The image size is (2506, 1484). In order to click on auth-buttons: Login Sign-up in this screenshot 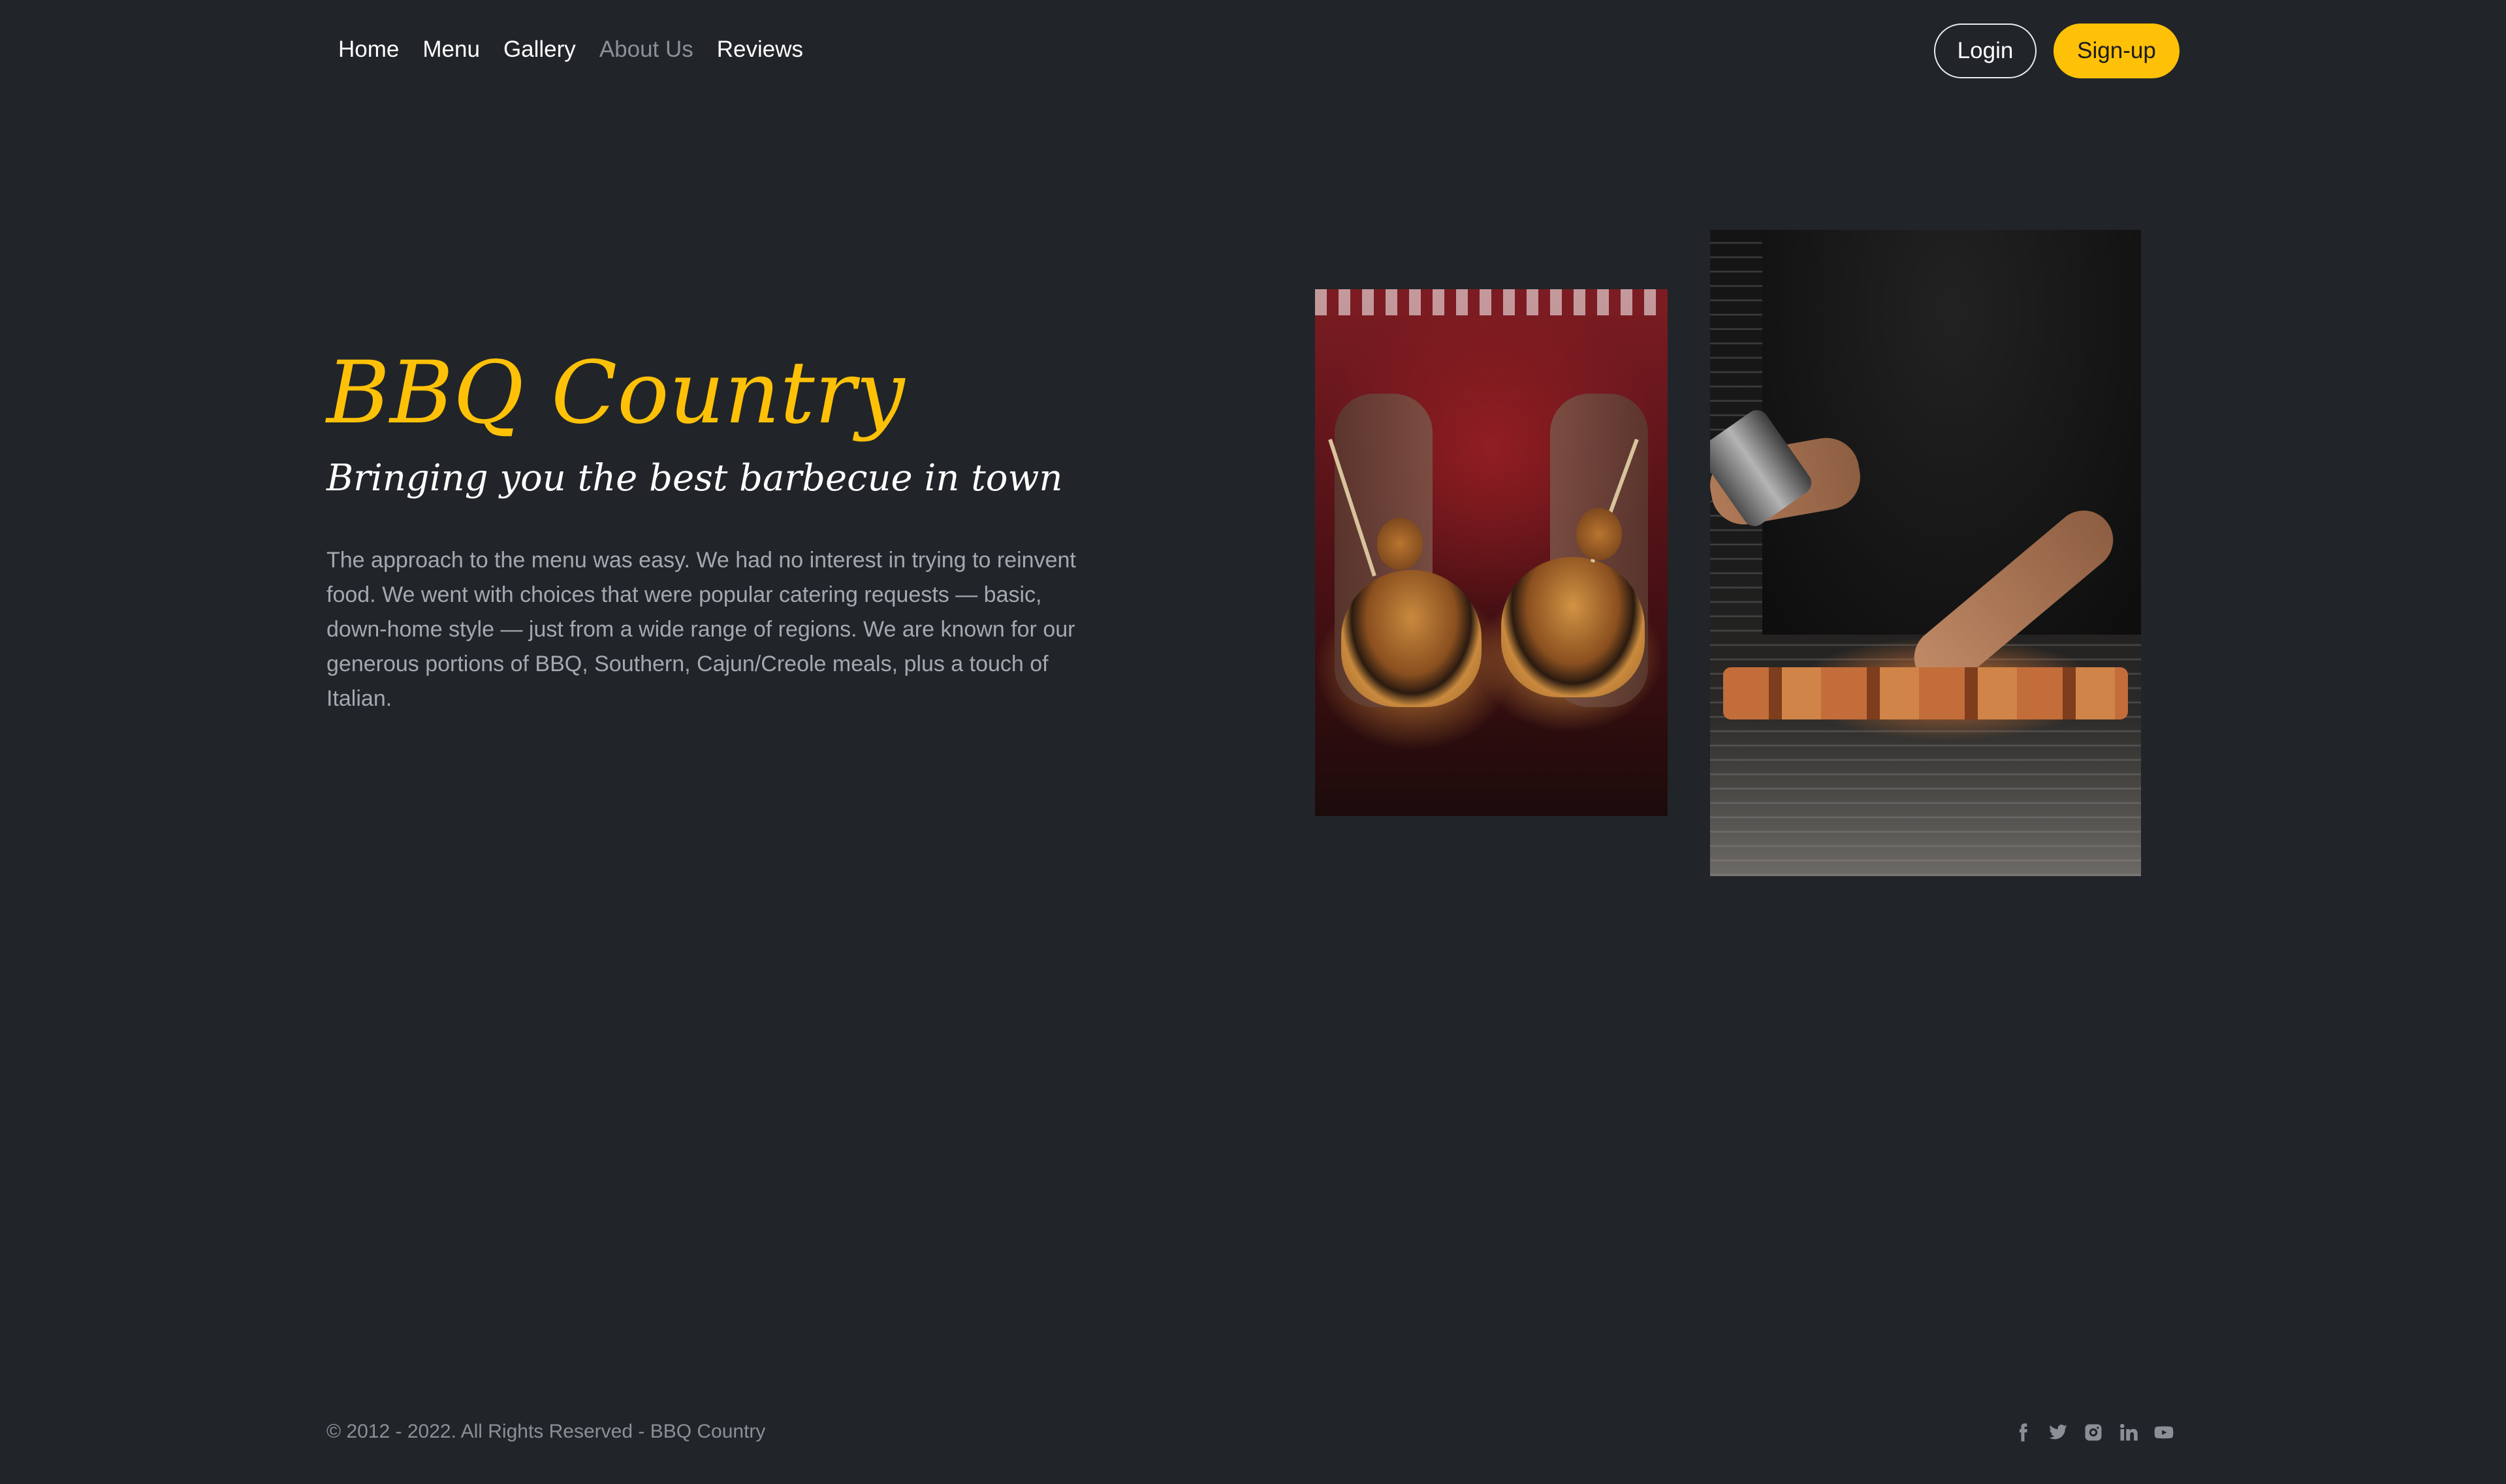, I will do `click(2057, 51)`.